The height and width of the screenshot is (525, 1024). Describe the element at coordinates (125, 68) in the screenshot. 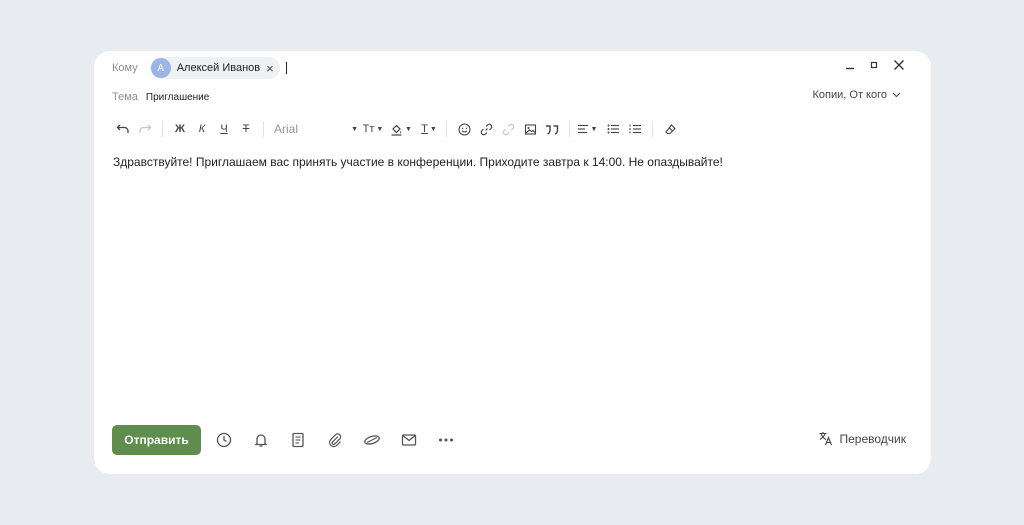

I see `to-label: Кому` at that location.